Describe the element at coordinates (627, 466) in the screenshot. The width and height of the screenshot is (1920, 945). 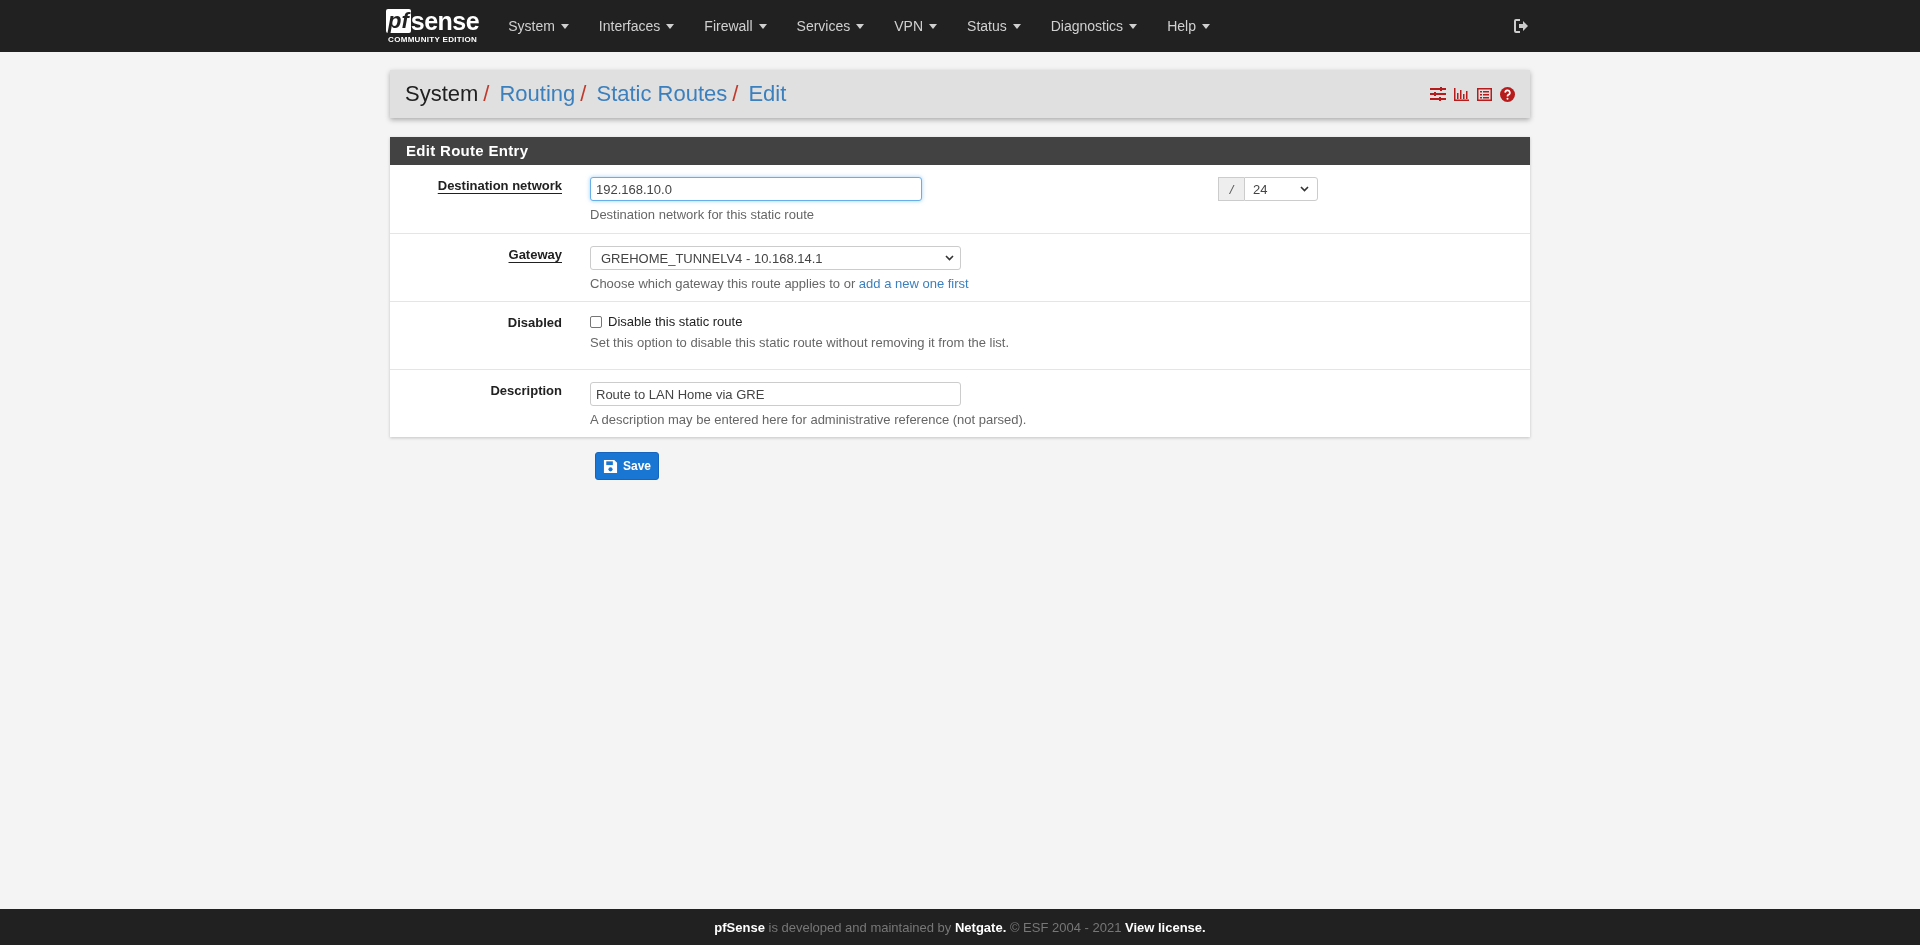
I see `save-button: Save` at that location.